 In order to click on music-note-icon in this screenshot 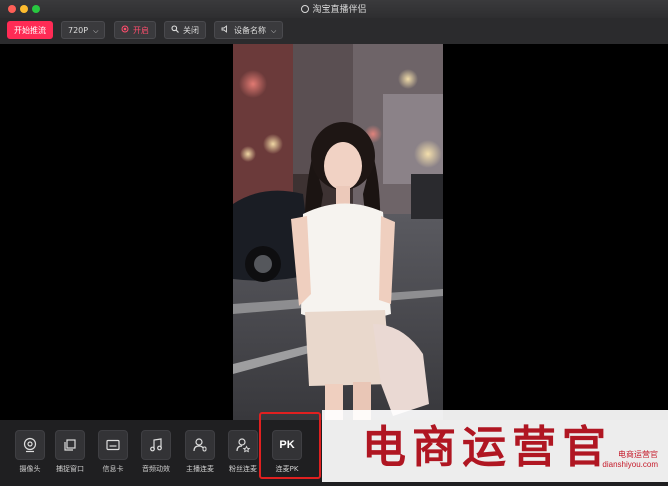, I will do `click(156, 445)`.